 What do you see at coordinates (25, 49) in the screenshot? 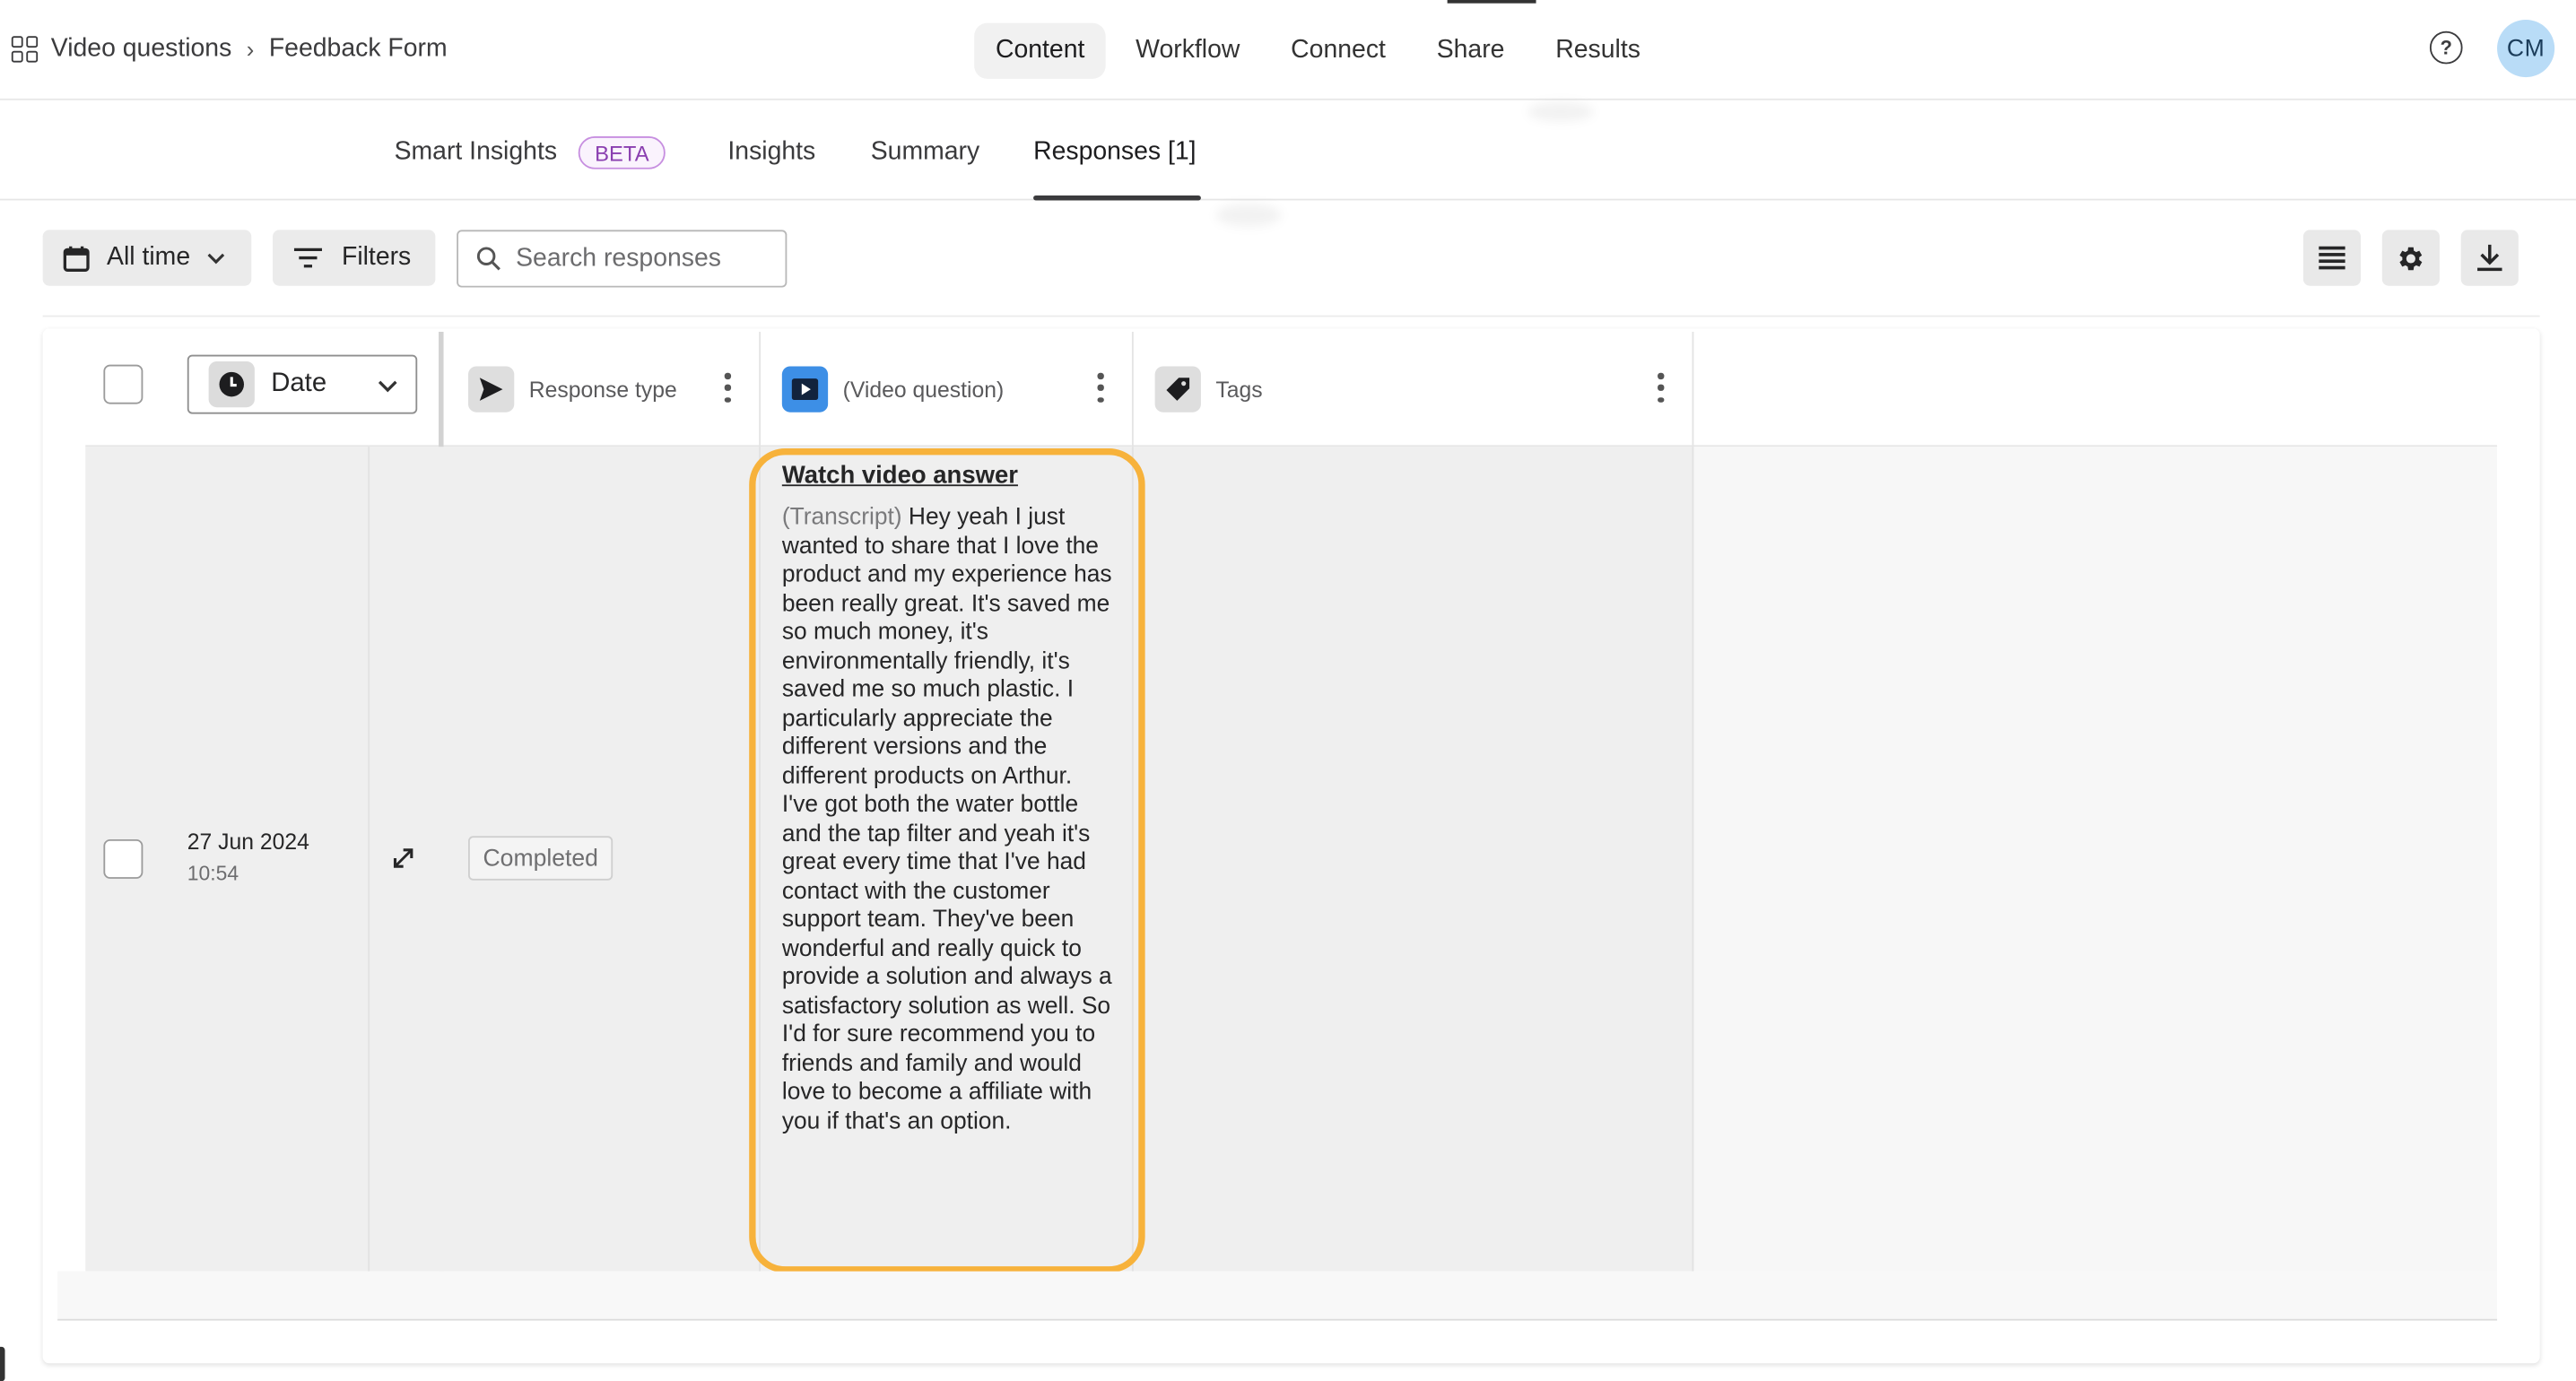
I see `apps-grid-icon` at bounding box center [25, 49].